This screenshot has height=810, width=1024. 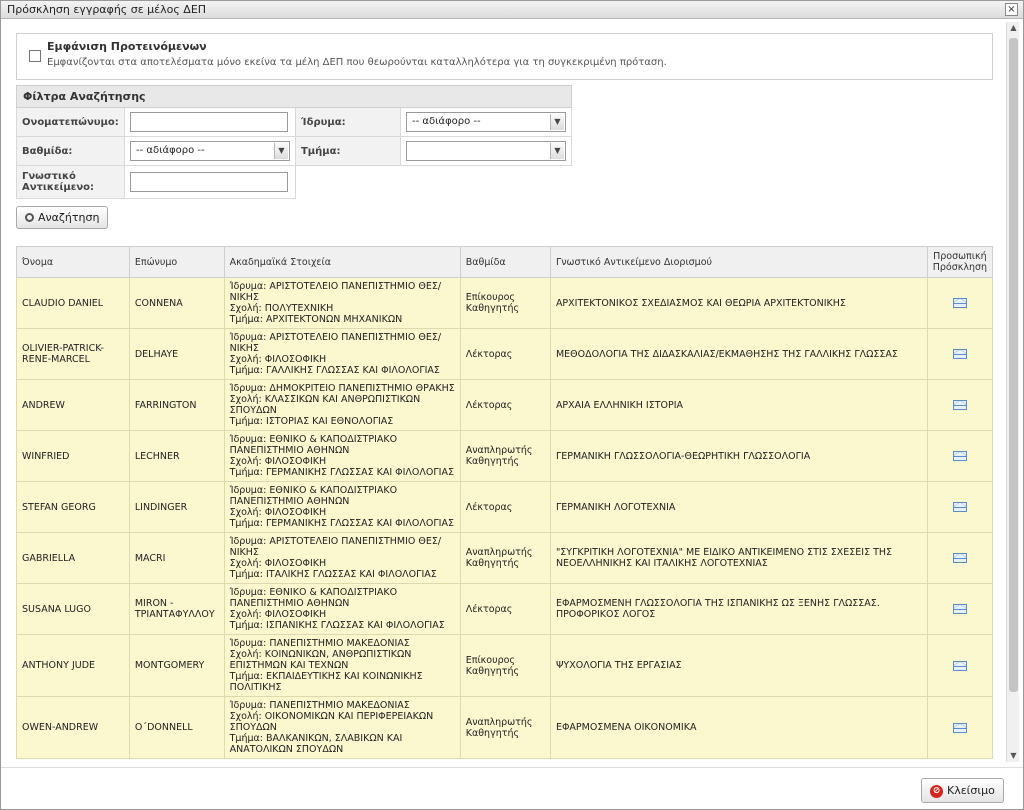 What do you see at coordinates (316, 319) in the screenshot?
I see `academic-line: Τμήμα: ΑΡΧΙΤΕΚΤΟΝΩΝ ΜΗΧΑΝΙΚΩΝ` at bounding box center [316, 319].